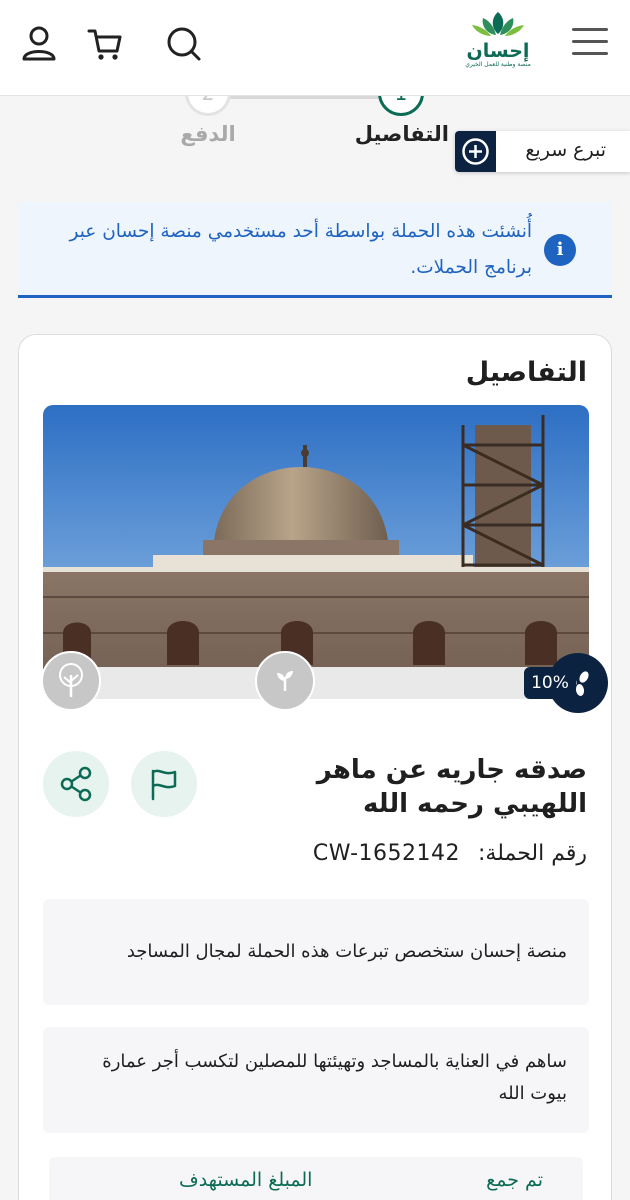 Image resolution: width=630 pixels, height=1200 pixels. What do you see at coordinates (208, 134) in the screenshot?
I see `step-payment-label: الدفع` at bounding box center [208, 134].